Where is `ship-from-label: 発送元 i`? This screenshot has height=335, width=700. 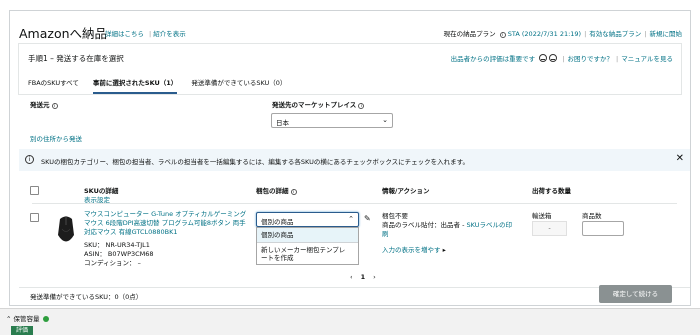
ship-from-label: 発送元 i is located at coordinates (44, 104).